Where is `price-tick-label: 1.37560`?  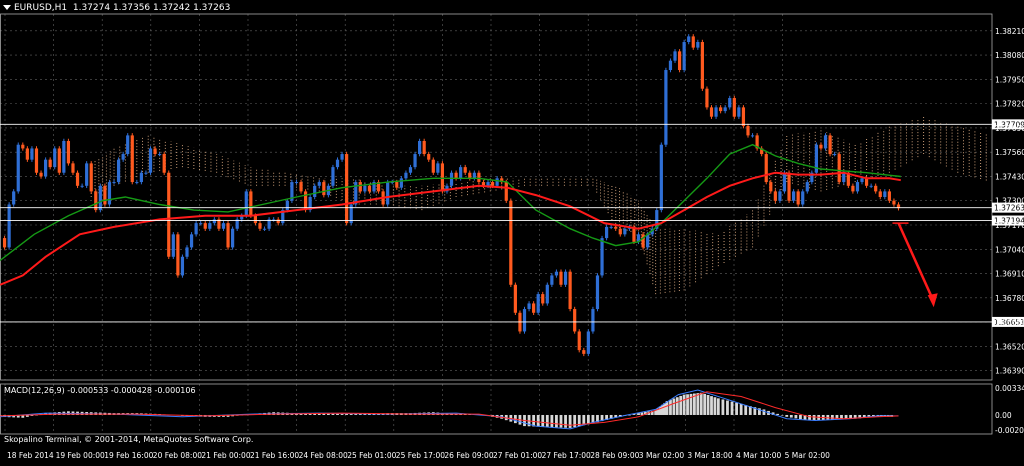
price-tick-label: 1.37560 is located at coordinates (1009, 152).